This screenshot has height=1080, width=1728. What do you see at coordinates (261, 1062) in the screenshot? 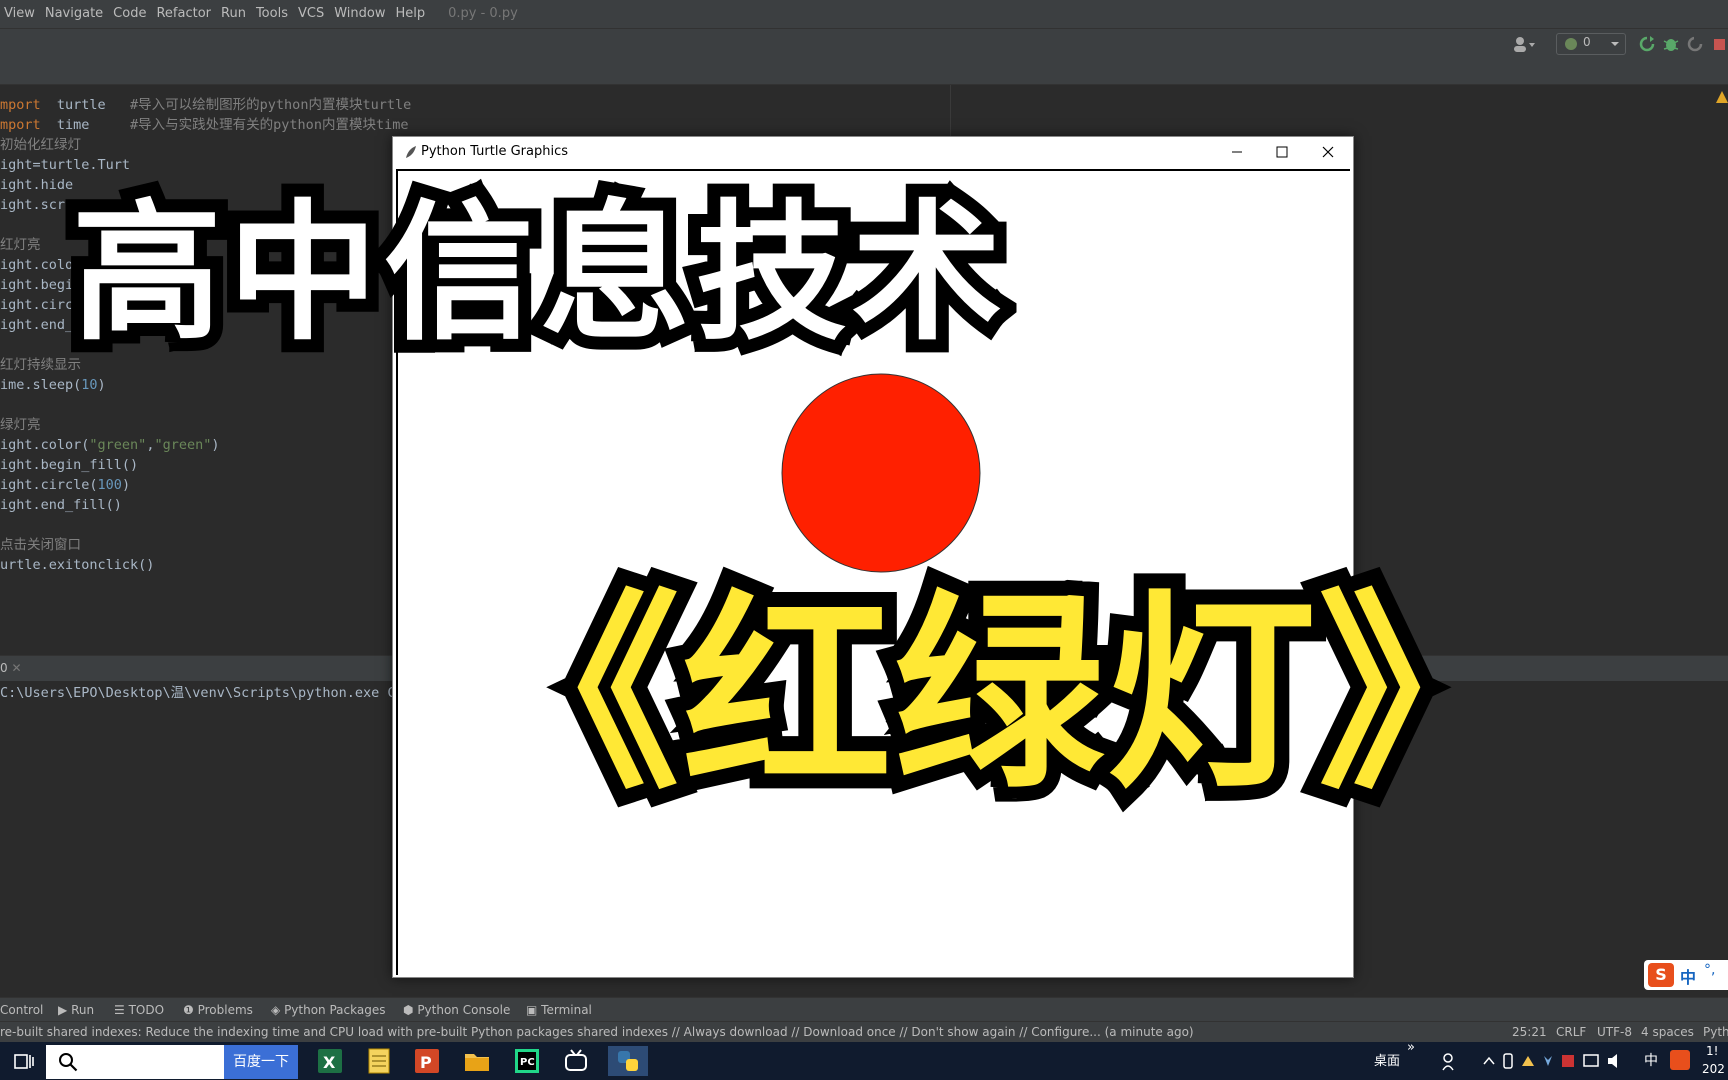
I see `baidu-search-button: 百度一下` at bounding box center [261, 1062].